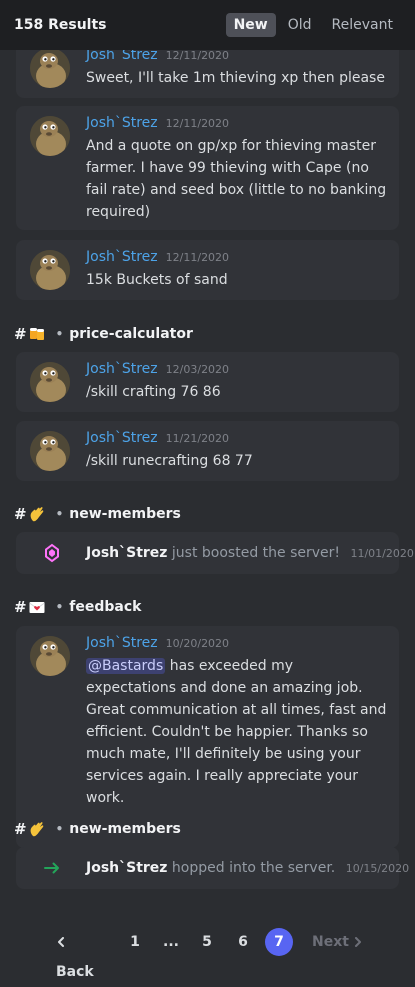  I want to click on search-results-header: 158 Results New Old Relevant, so click(207, 25).